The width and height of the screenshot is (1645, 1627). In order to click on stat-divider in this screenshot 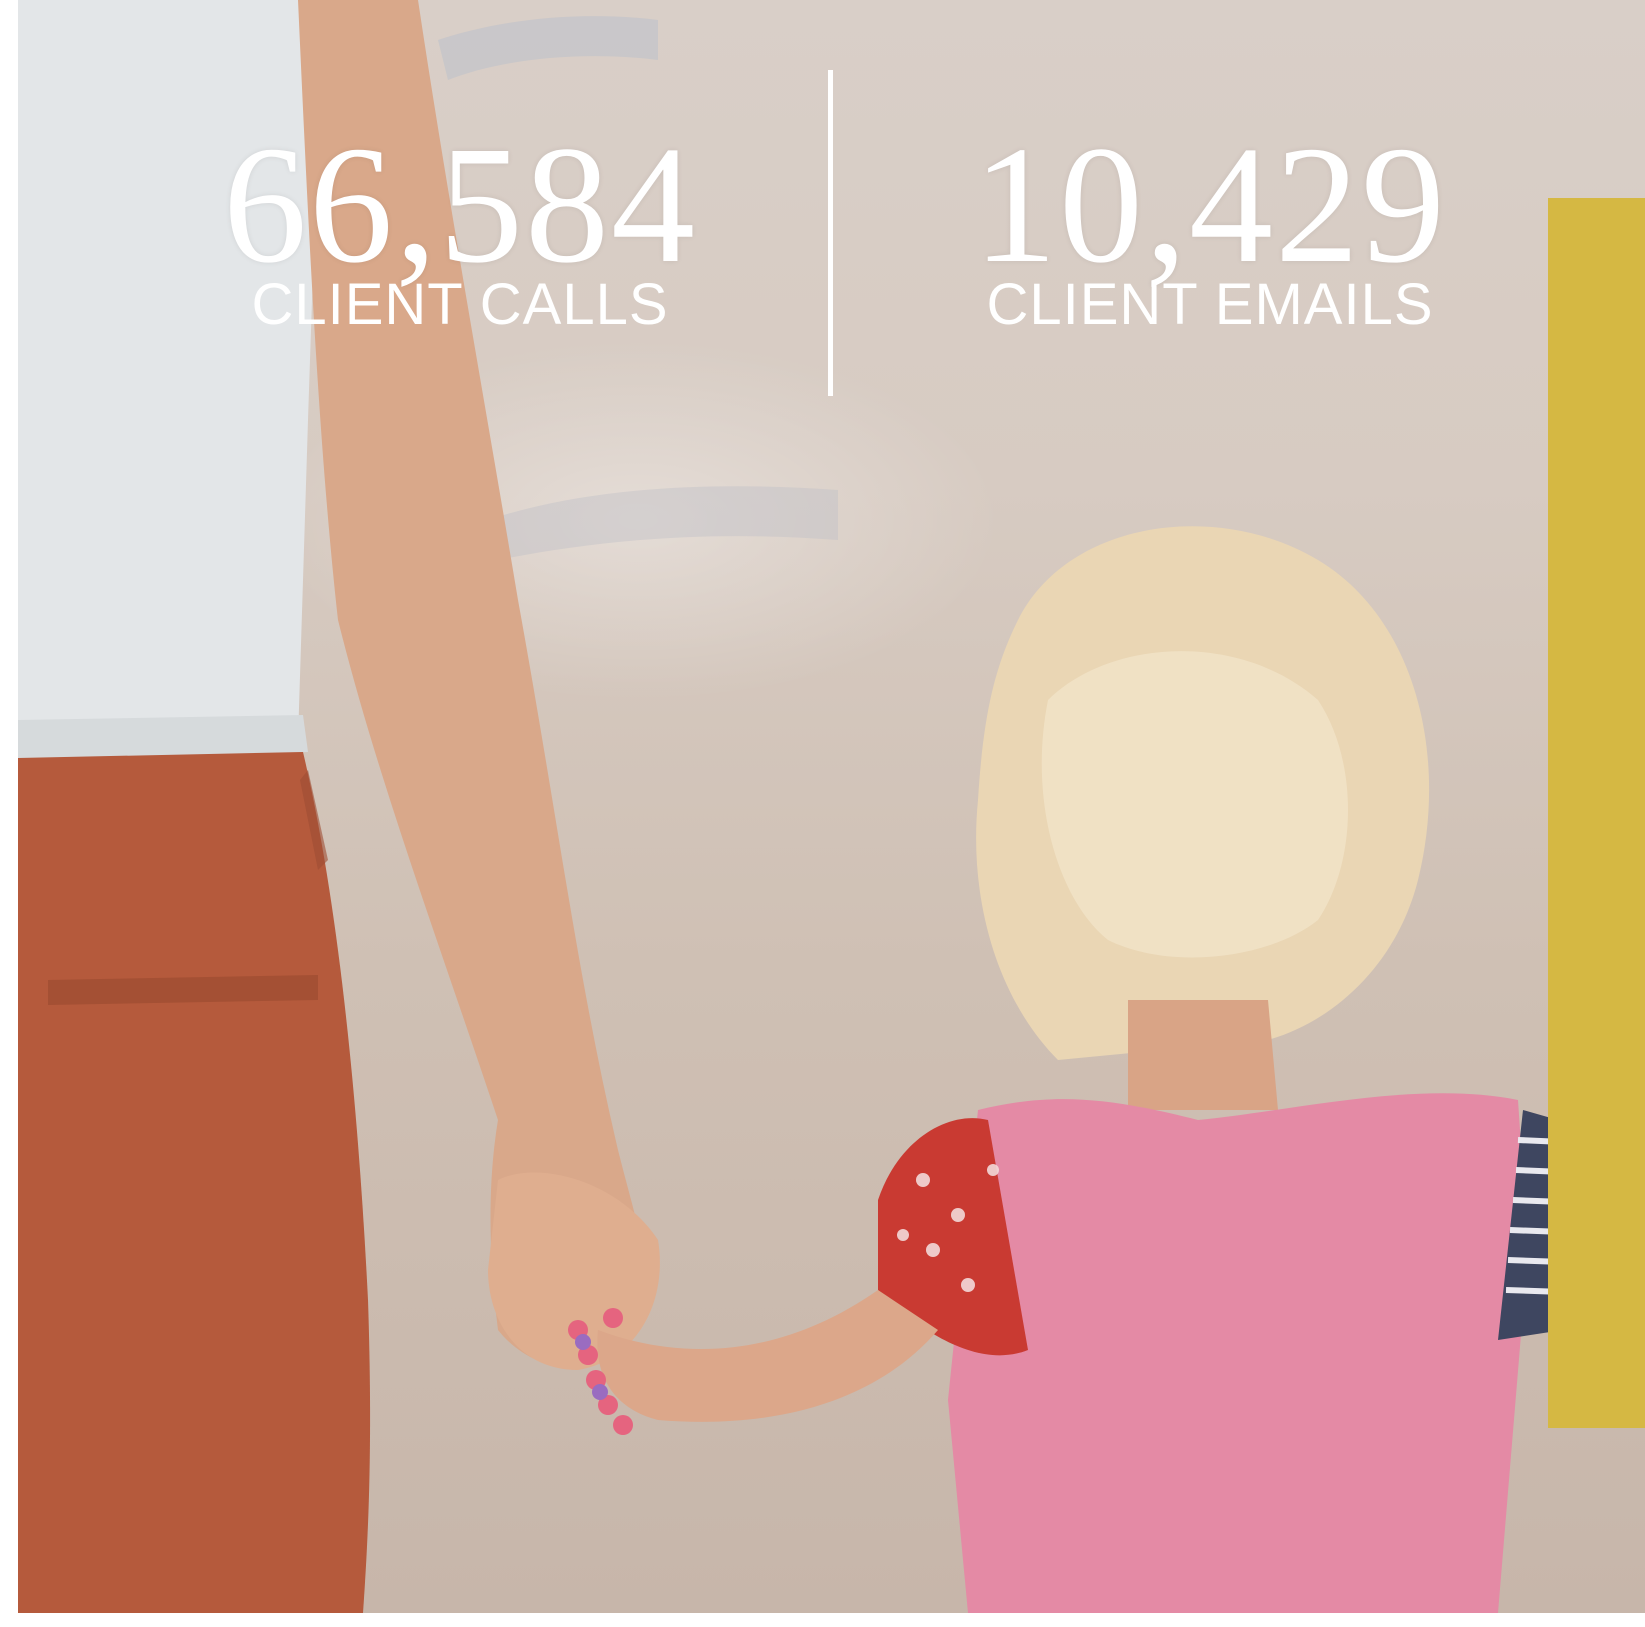, I will do `click(830, 233)`.